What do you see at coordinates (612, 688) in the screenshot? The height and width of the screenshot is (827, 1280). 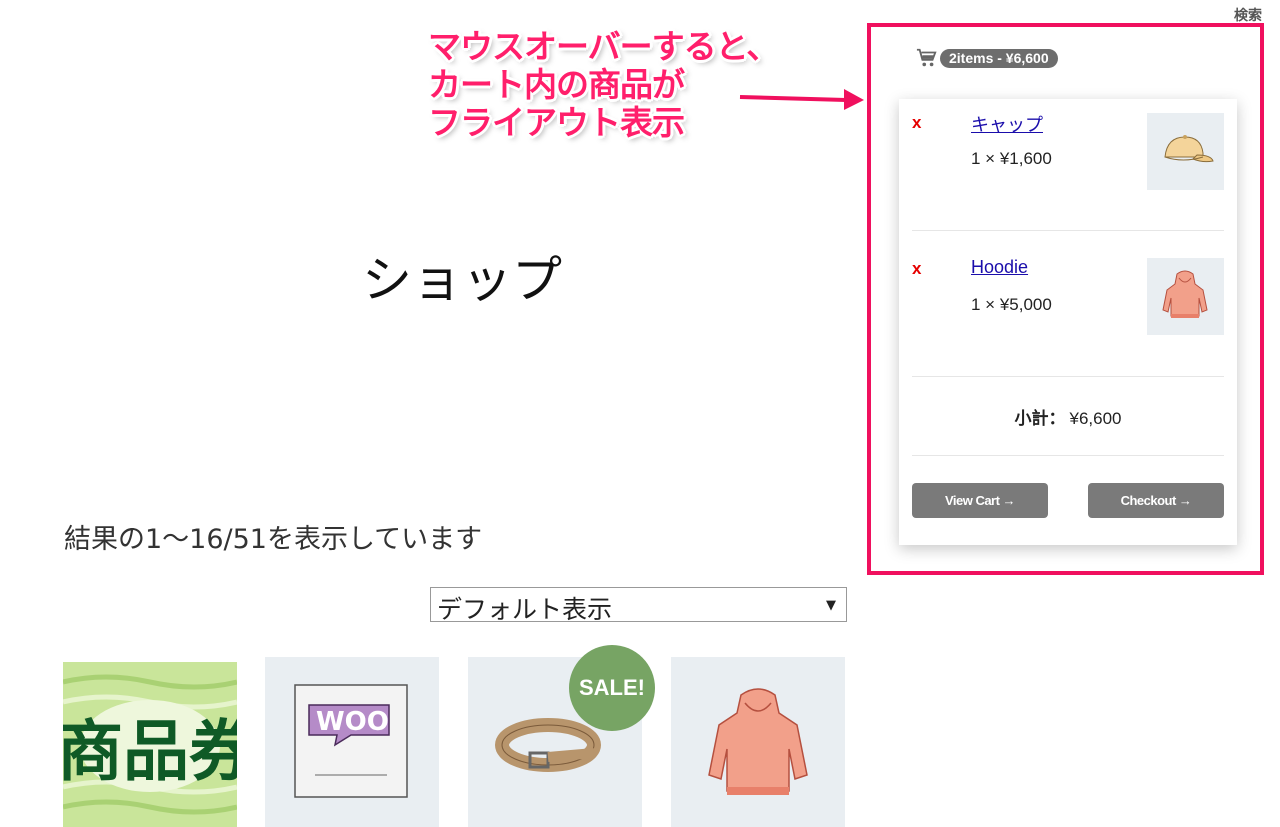 I see `sale-badge: SALE!` at bounding box center [612, 688].